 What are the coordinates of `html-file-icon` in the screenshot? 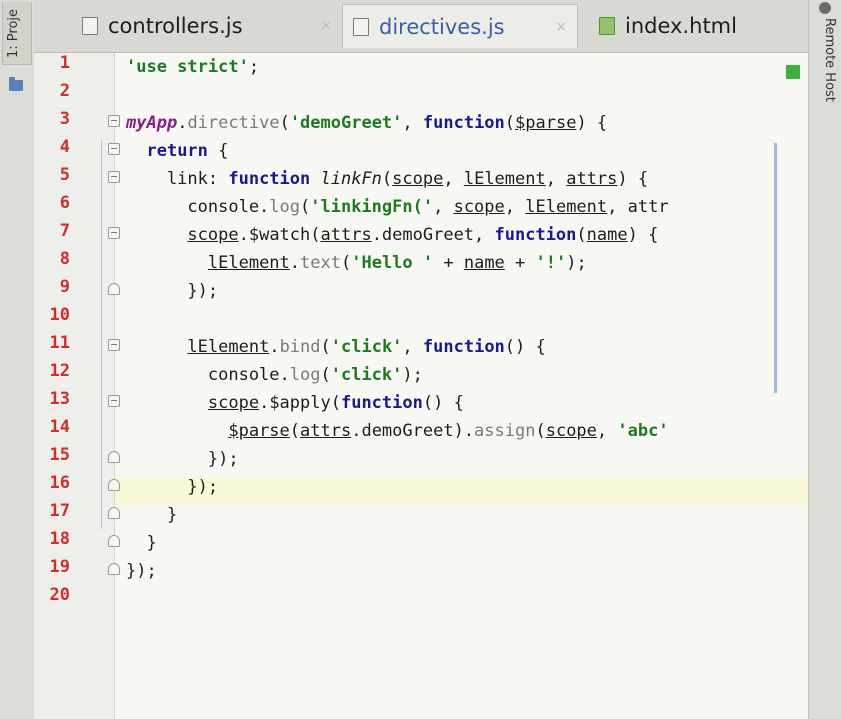 It's located at (607, 26).